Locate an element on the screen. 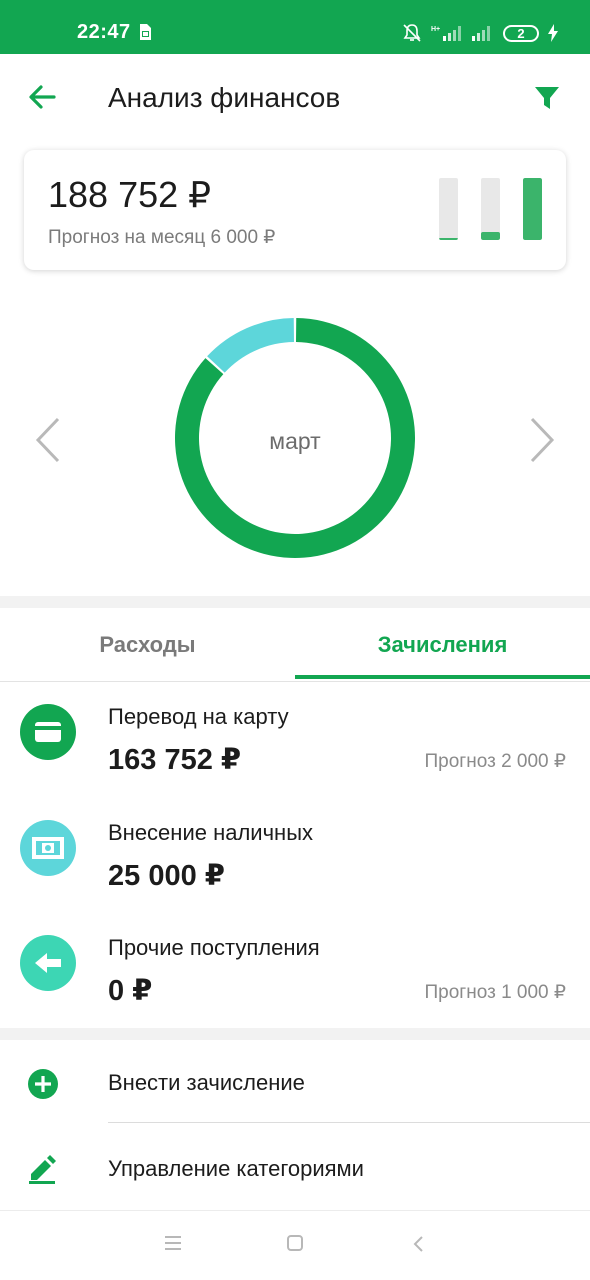 This screenshot has height=1280, width=590. back-arrow-icon is located at coordinates (42, 99).